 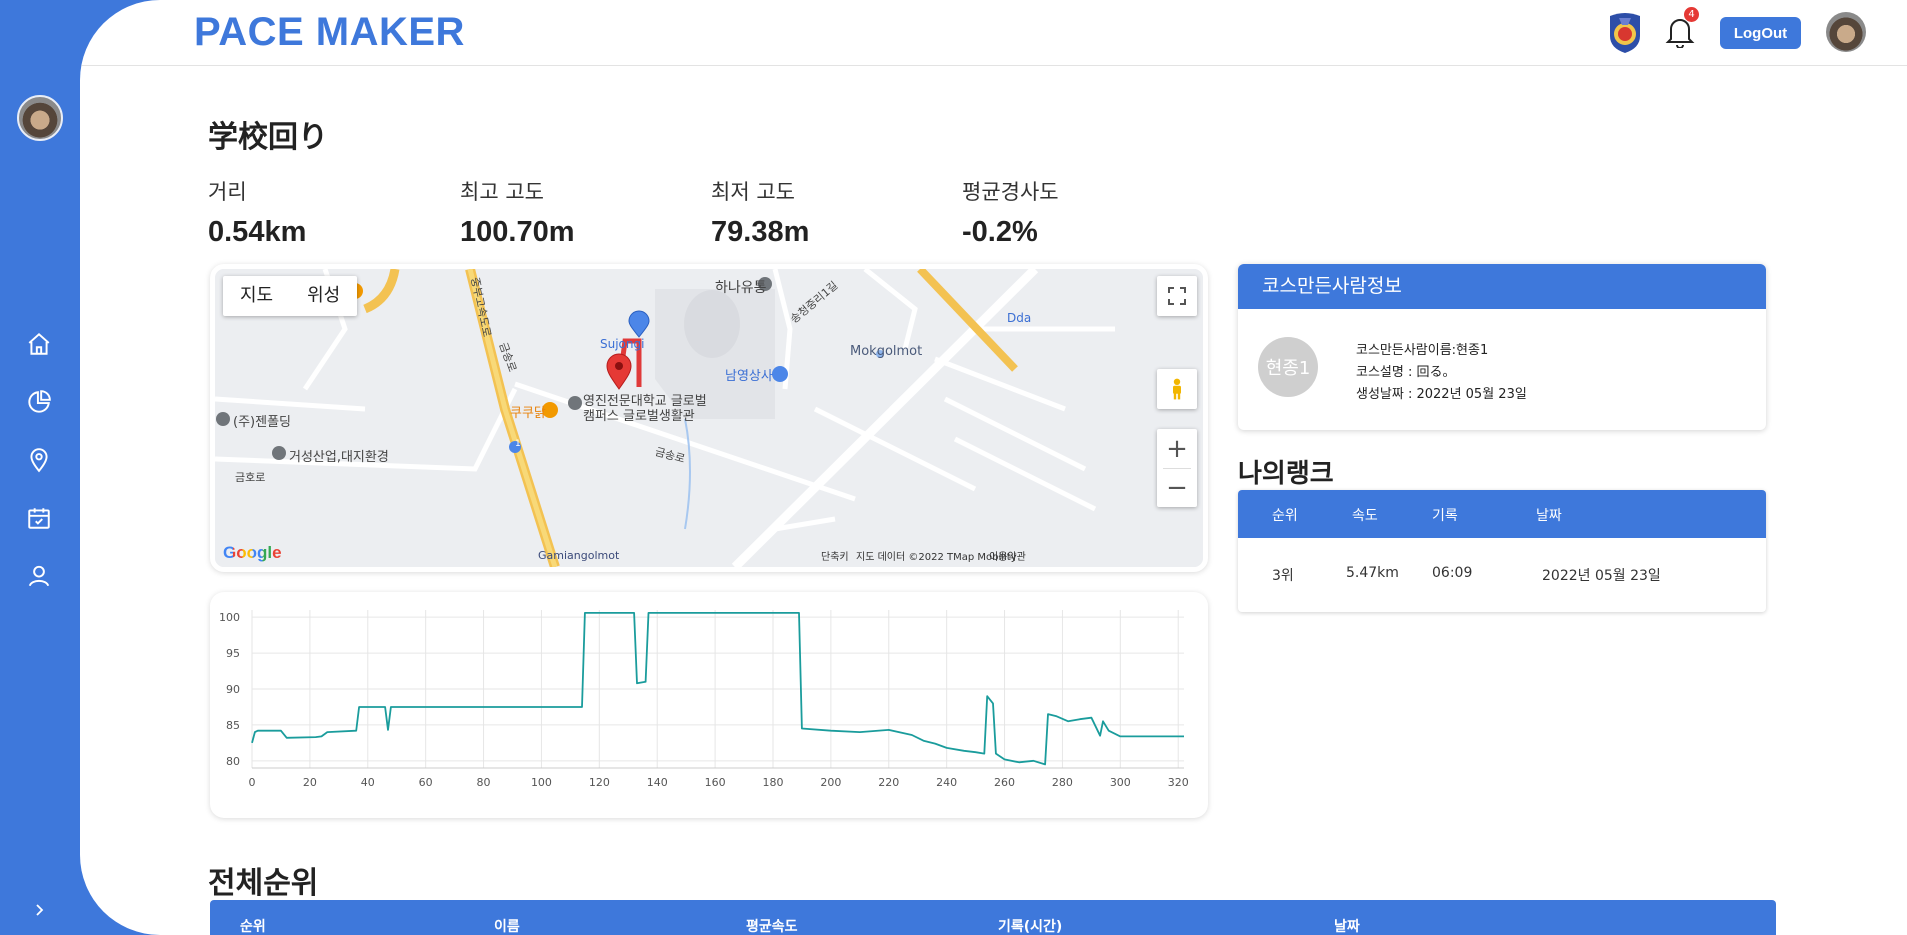 What do you see at coordinates (39, 576) in the screenshot?
I see `user-icon` at bounding box center [39, 576].